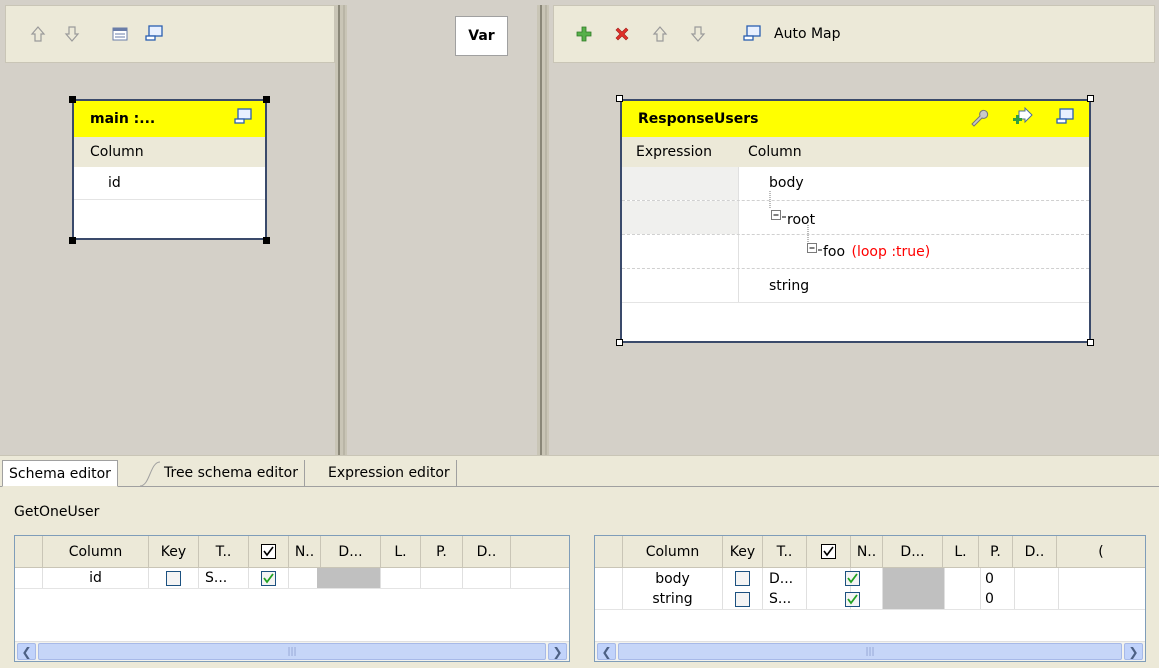 This screenshot has height=668, width=1159. I want to click on delete-icon, so click(622, 34).